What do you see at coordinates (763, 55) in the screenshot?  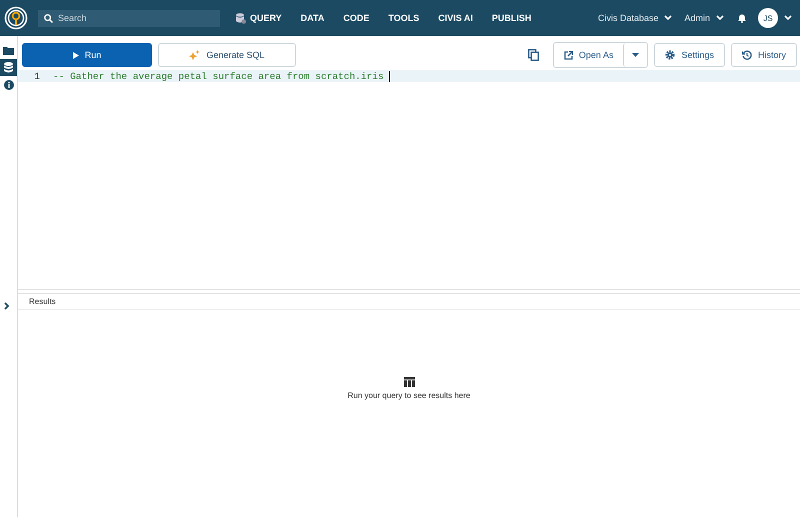 I see `history-button: History` at bounding box center [763, 55].